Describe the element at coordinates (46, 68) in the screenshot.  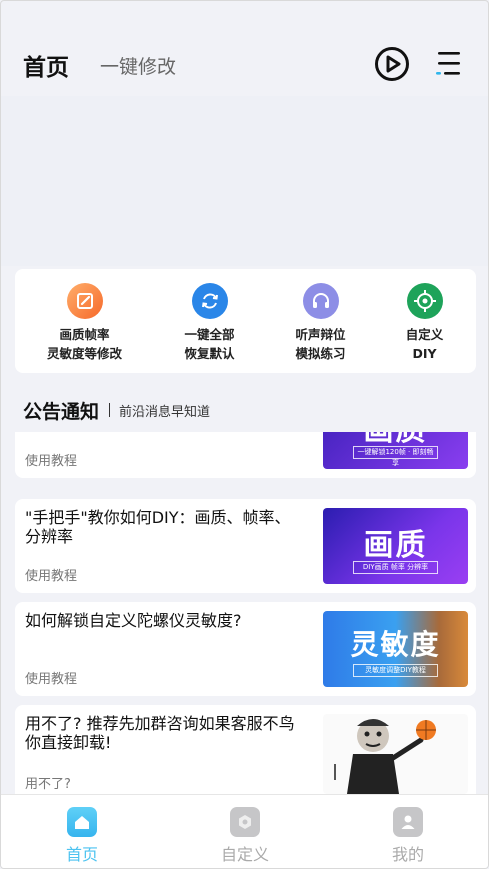
I see `page-title: 首页` at that location.